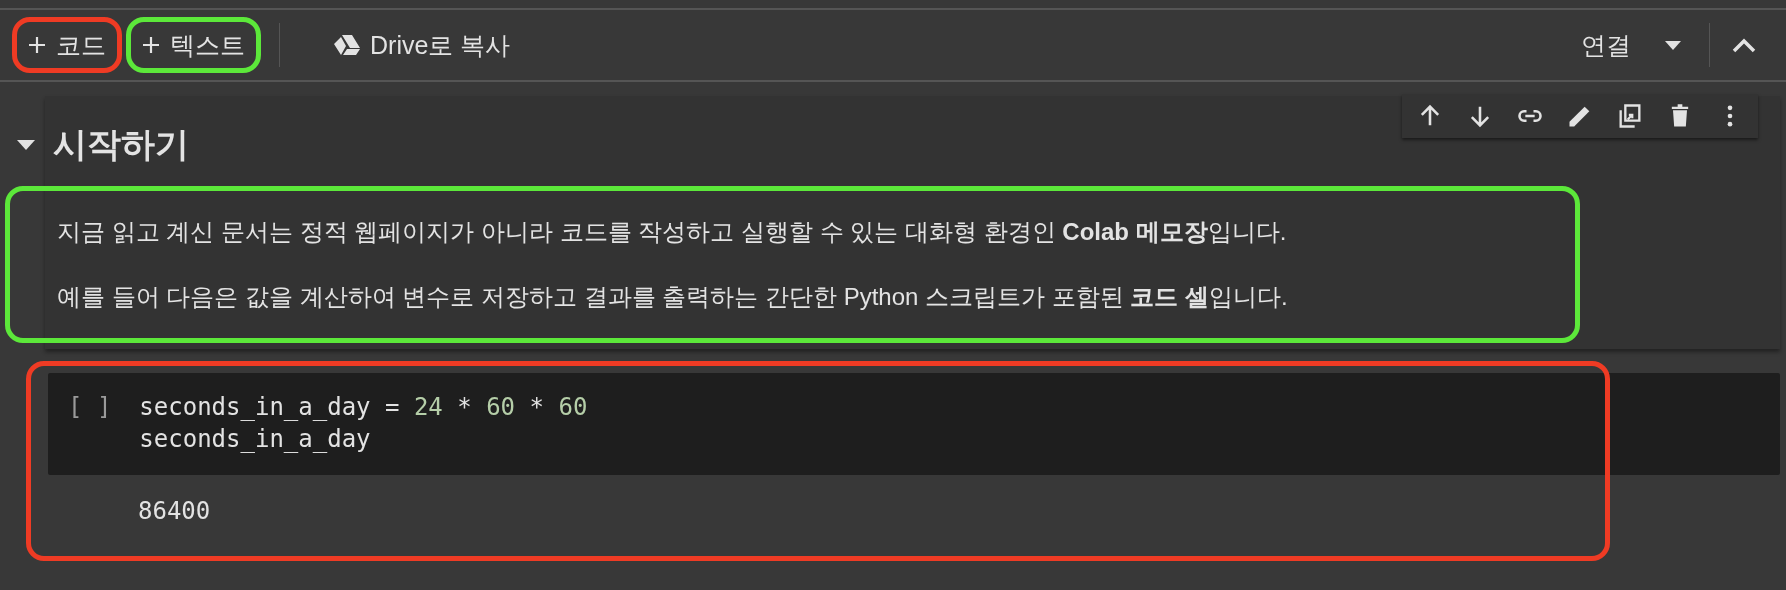 Image resolution: width=1786 pixels, height=590 pixels. I want to click on cell-output: 86400, so click(174, 511).